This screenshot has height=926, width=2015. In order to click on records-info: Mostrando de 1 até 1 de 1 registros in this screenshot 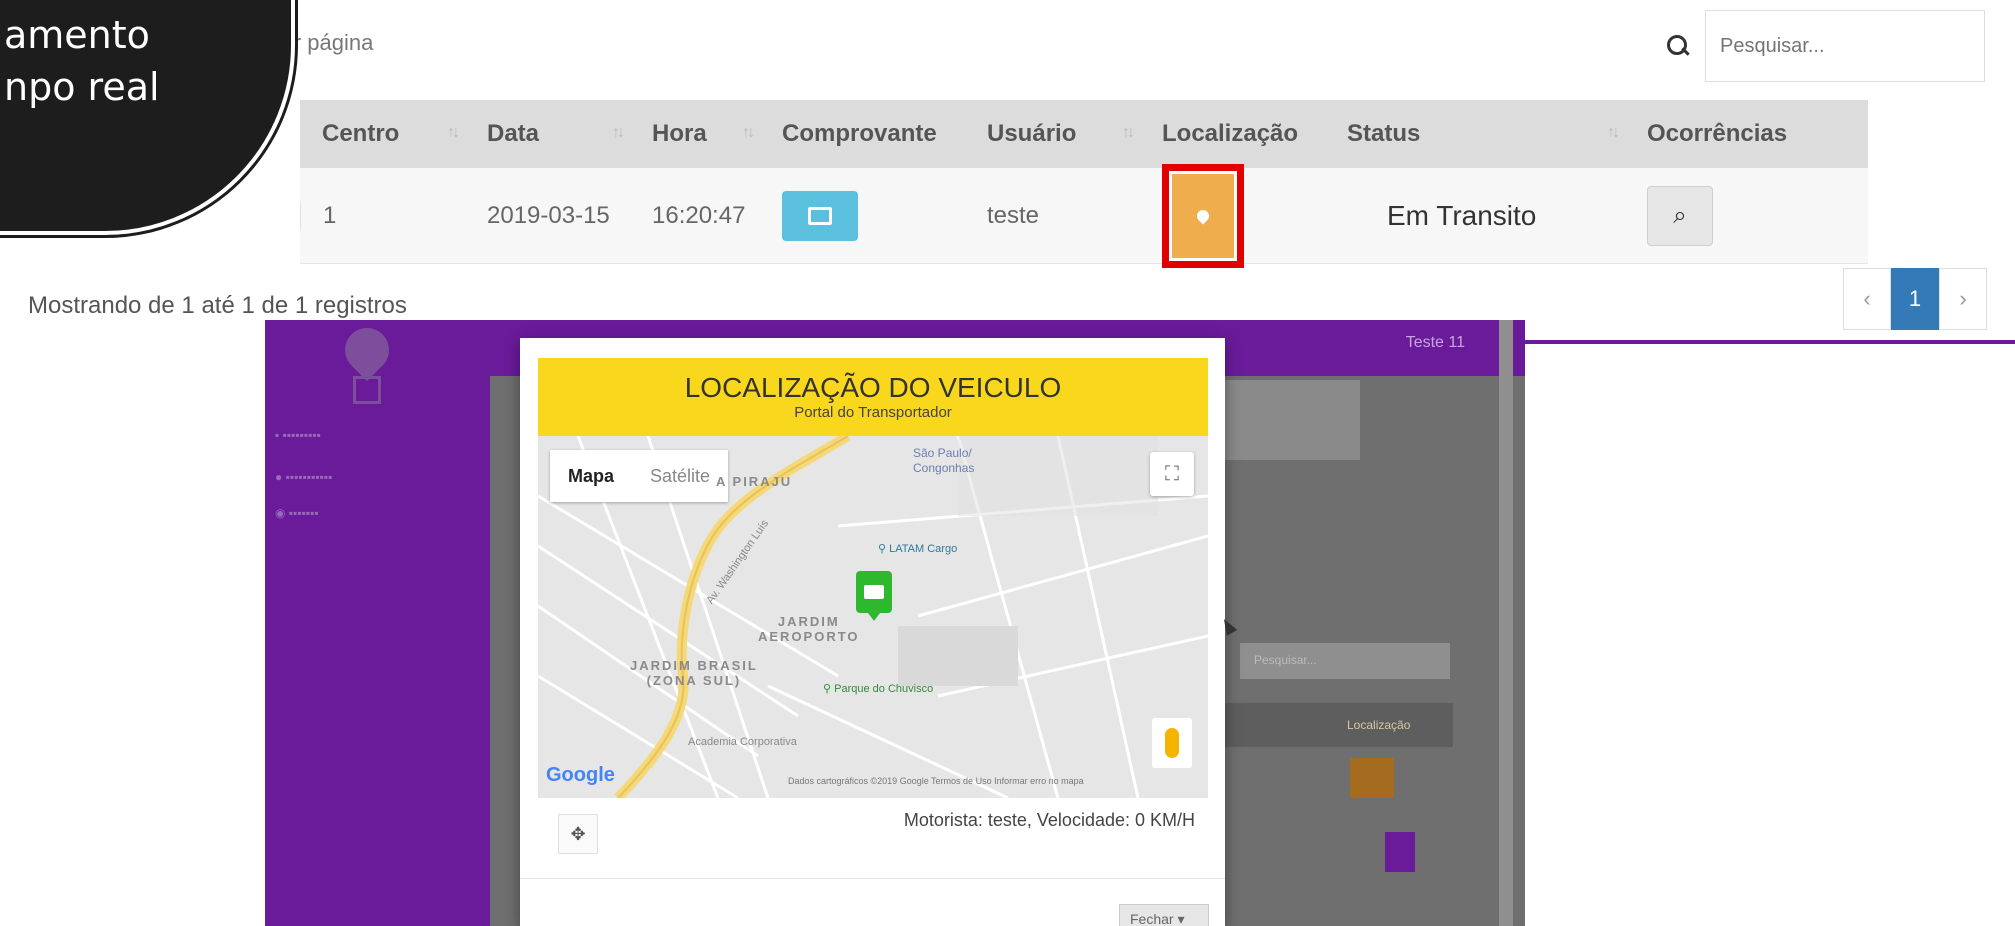, I will do `click(217, 305)`.